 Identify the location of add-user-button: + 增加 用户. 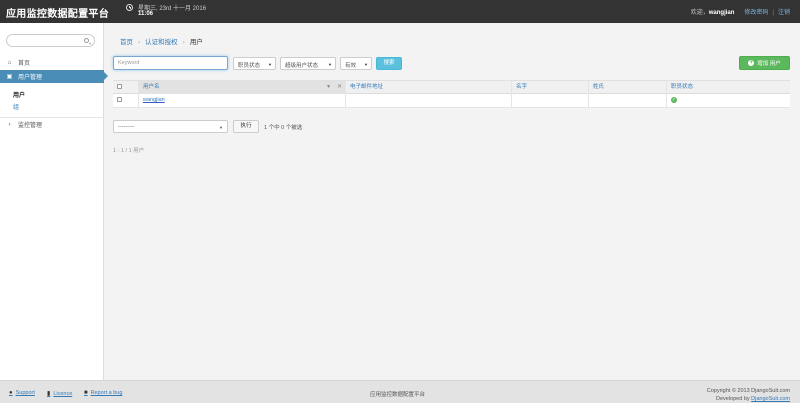
(764, 63).